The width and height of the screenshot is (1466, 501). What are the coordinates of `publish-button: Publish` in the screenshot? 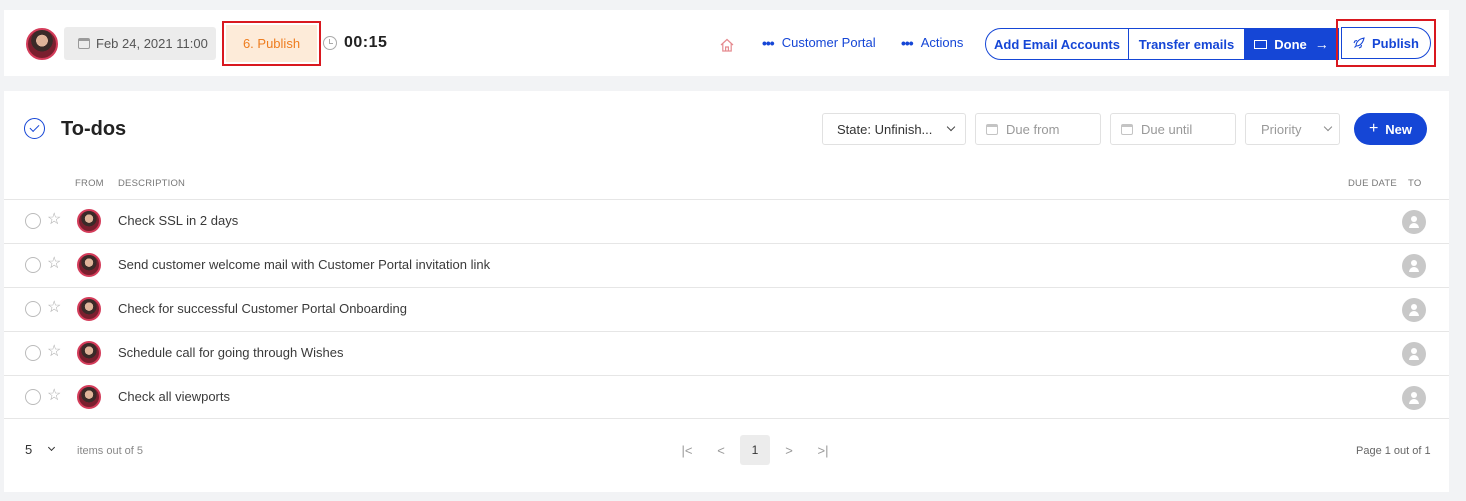 It's located at (1386, 43).